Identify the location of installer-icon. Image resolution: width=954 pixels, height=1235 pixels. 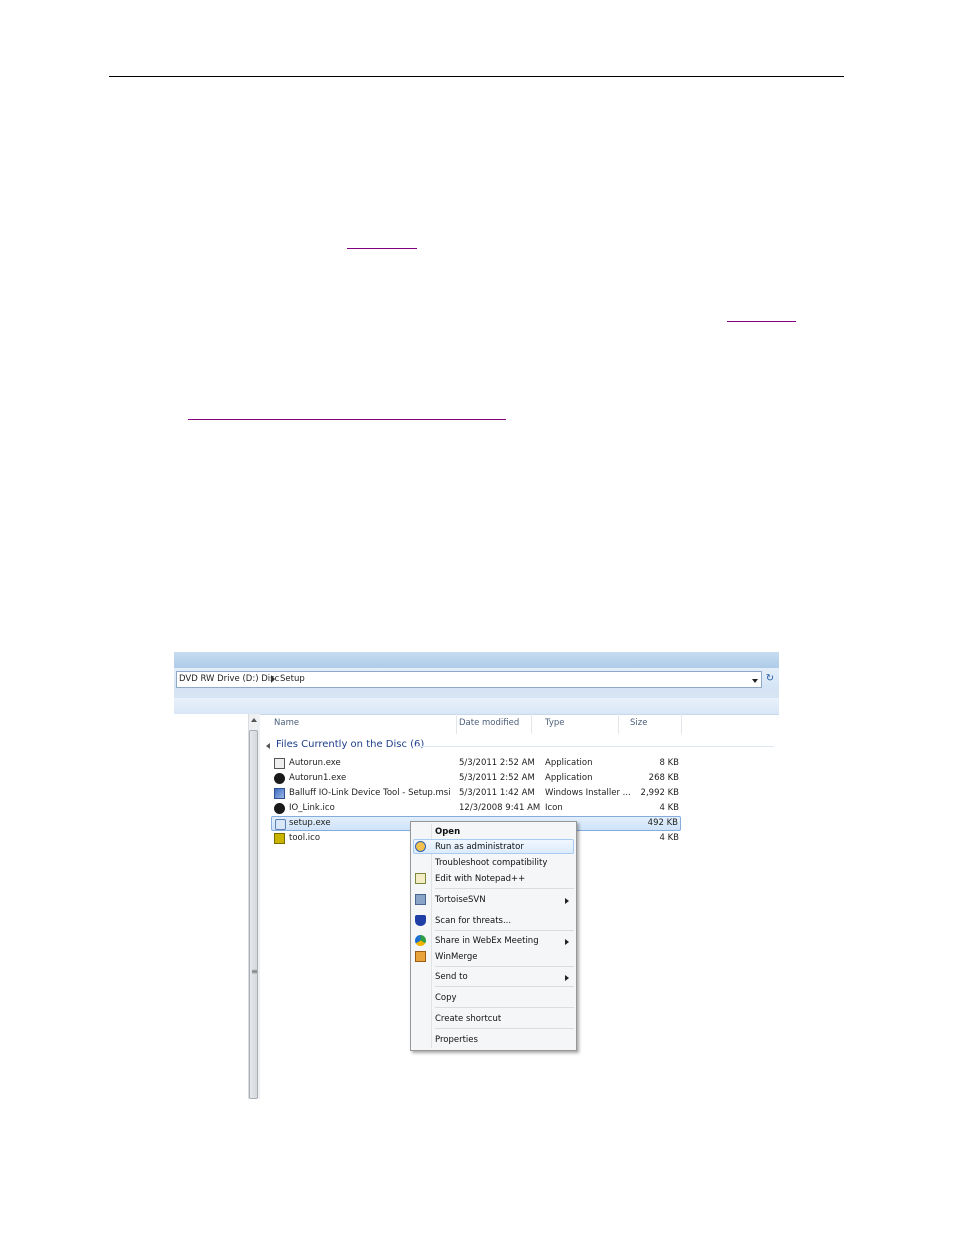
(279, 793).